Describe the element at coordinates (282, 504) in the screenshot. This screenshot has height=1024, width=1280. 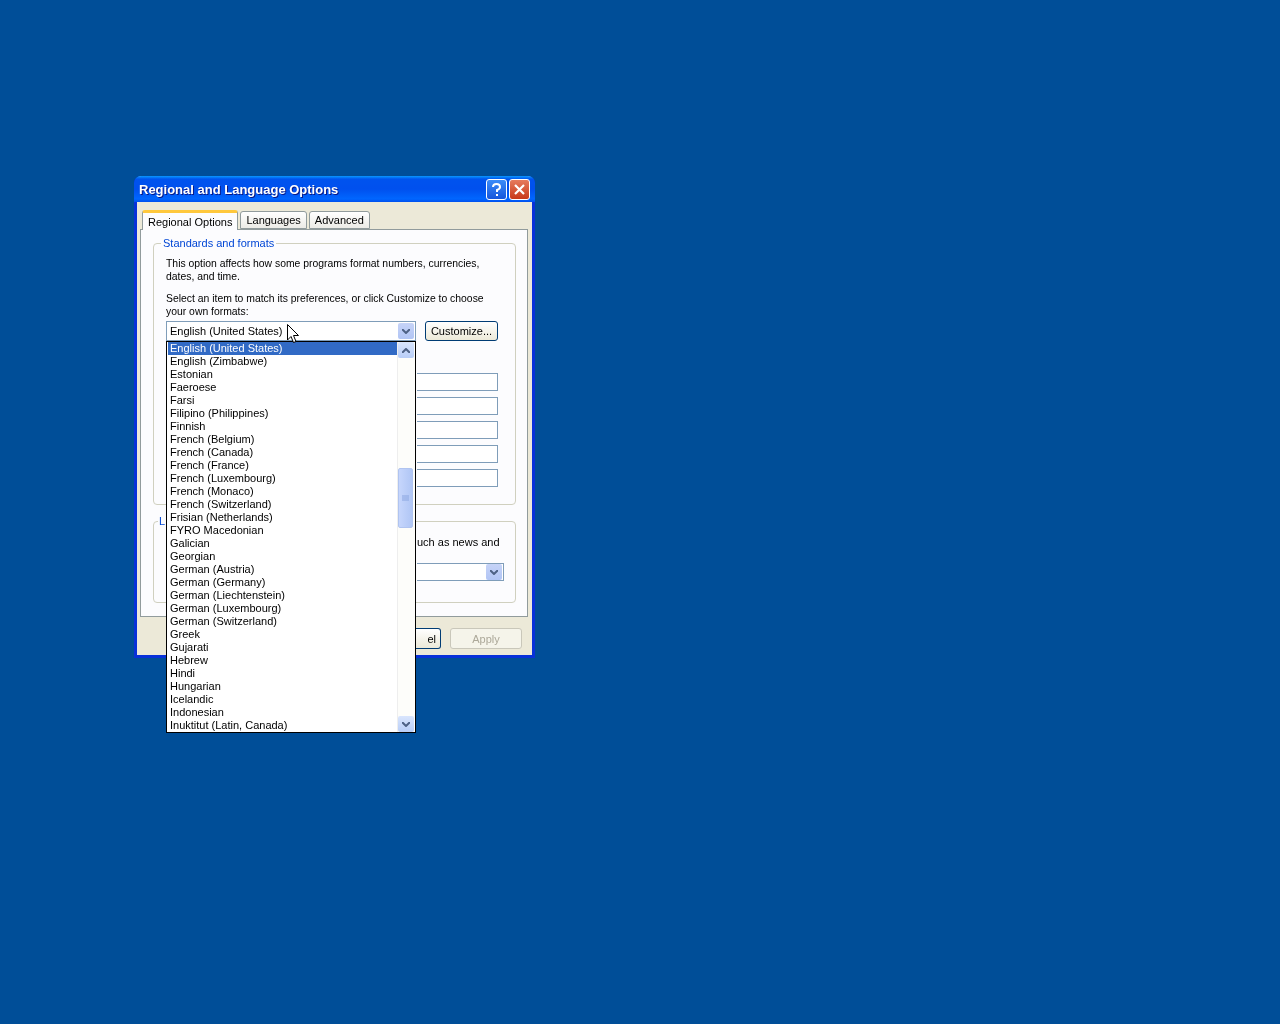
I see `list-item: French (Switzerland)` at that location.